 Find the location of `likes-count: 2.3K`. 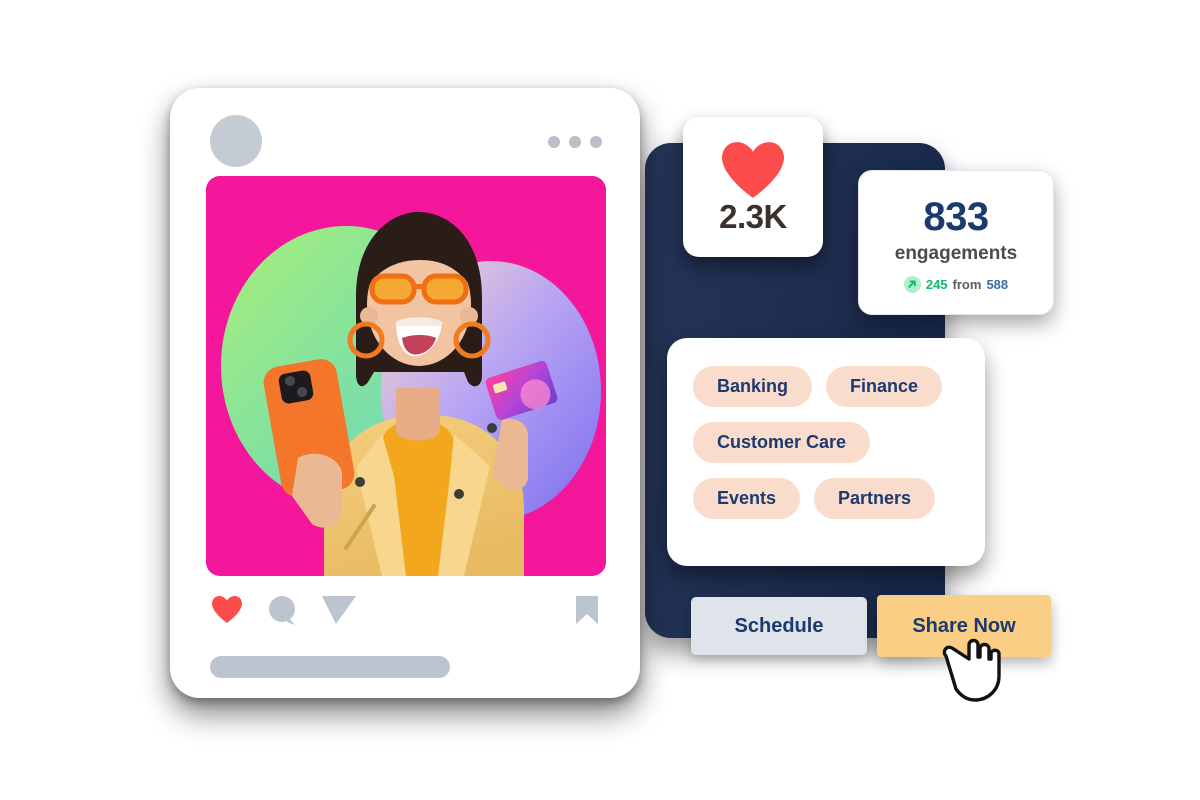

likes-count: 2.3K is located at coordinates (753, 216).